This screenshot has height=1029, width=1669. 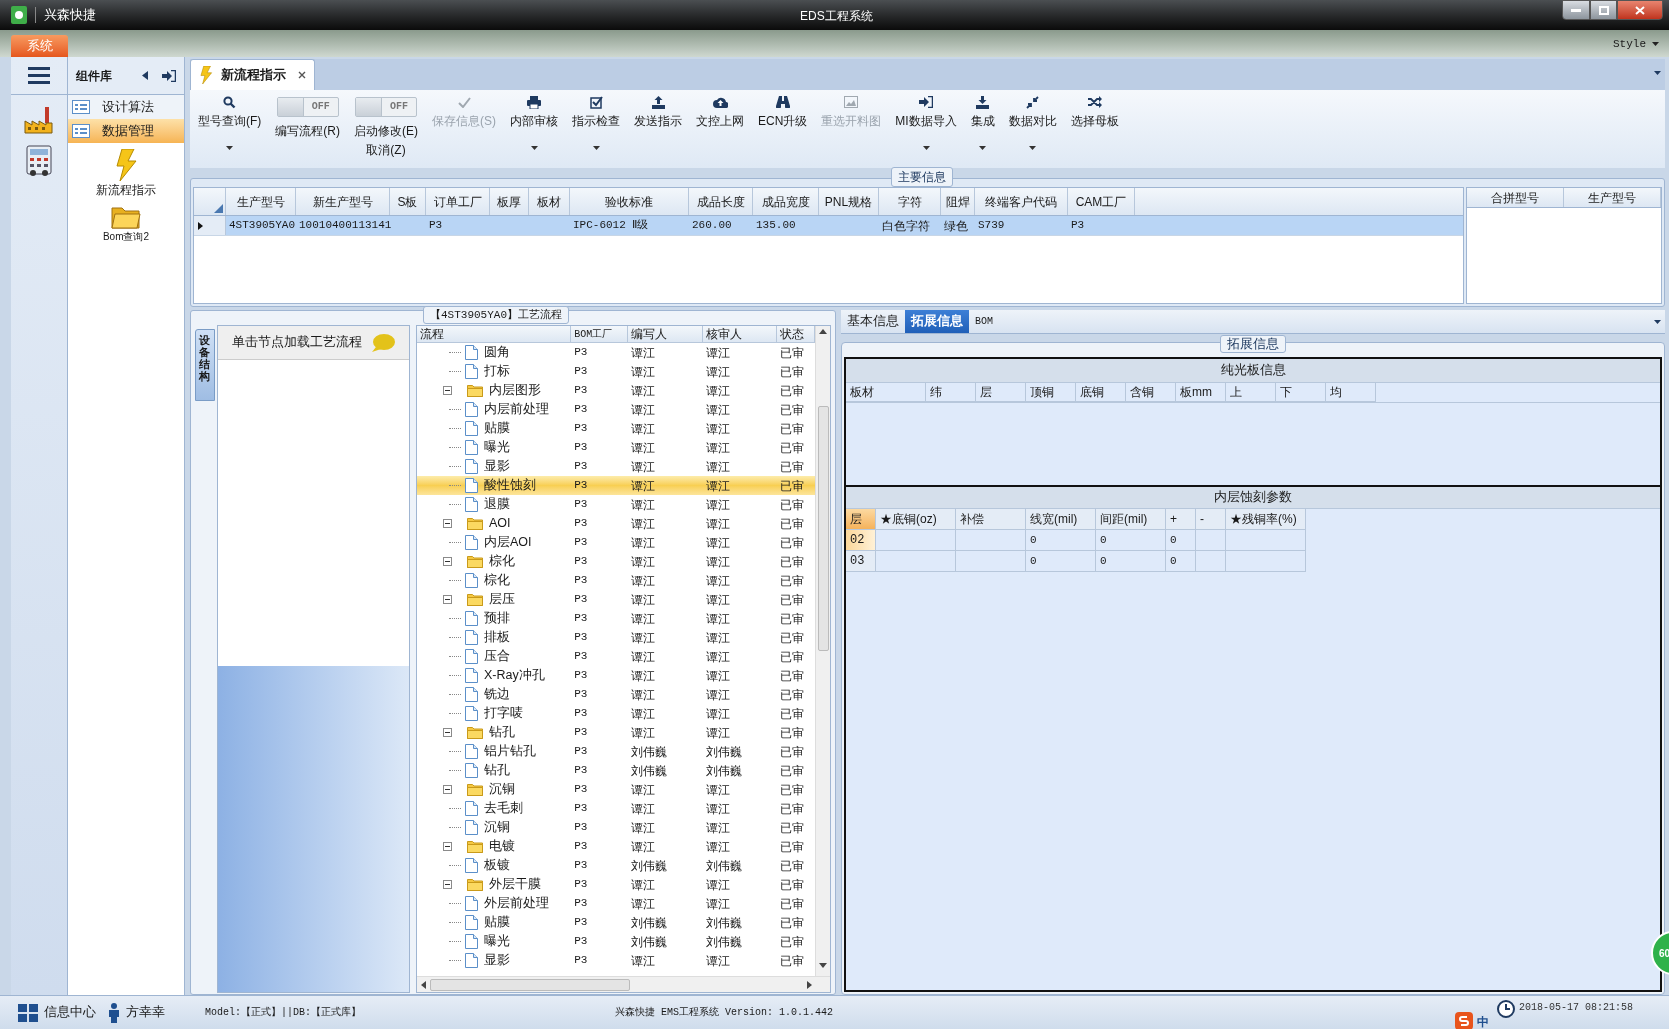 What do you see at coordinates (616, 922) in the screenshot?
I see `tree-row: 贴膜 P3 刘伟巍 刘伟巍 已审` at bounding box center [616, 922].